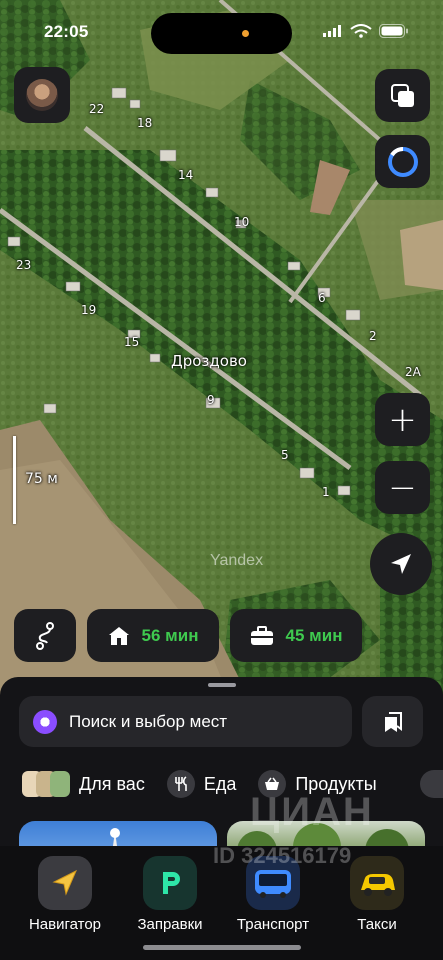  I want to click on layers-icon, so click(402, 95).